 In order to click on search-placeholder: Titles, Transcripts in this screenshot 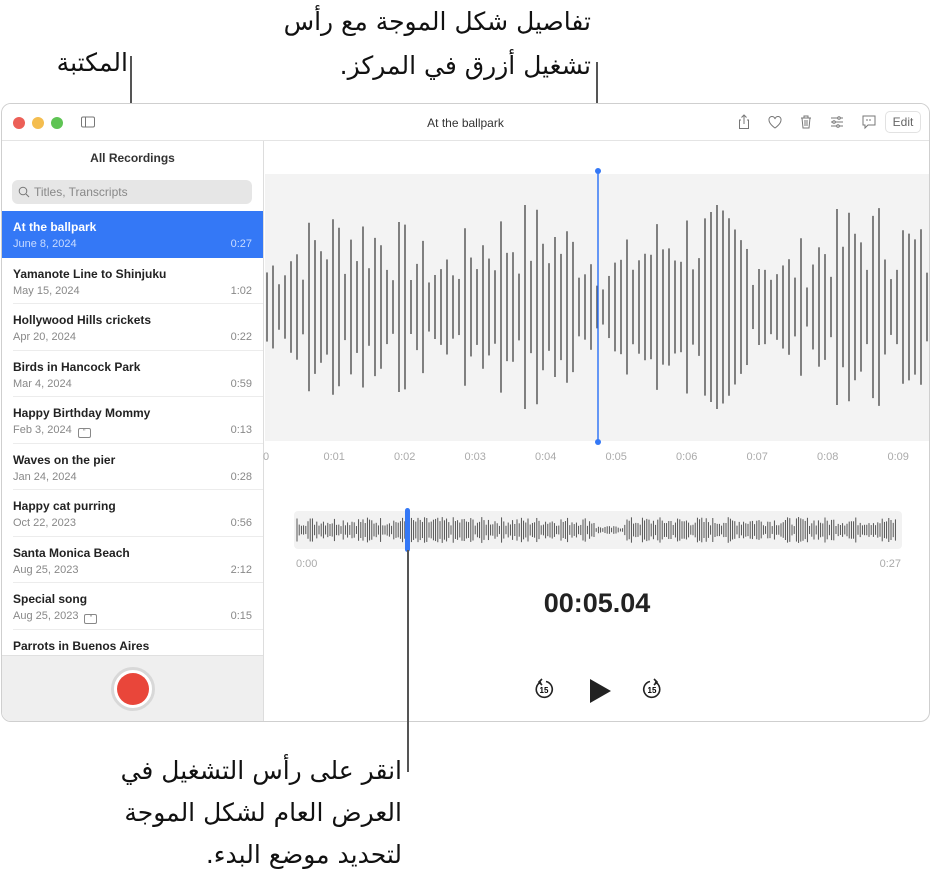, I will do `click(81, 192)`.